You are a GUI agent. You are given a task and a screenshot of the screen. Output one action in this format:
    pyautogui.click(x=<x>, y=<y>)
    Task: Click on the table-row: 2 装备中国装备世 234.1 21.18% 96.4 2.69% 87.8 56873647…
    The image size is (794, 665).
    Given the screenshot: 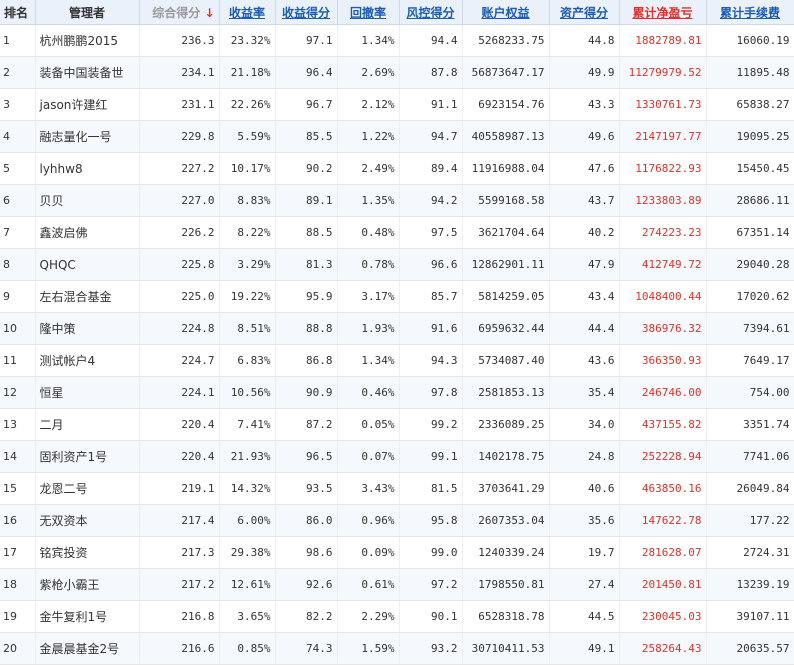 What is the action you would take?
    pyautogui.click(x=397, y=72)
    